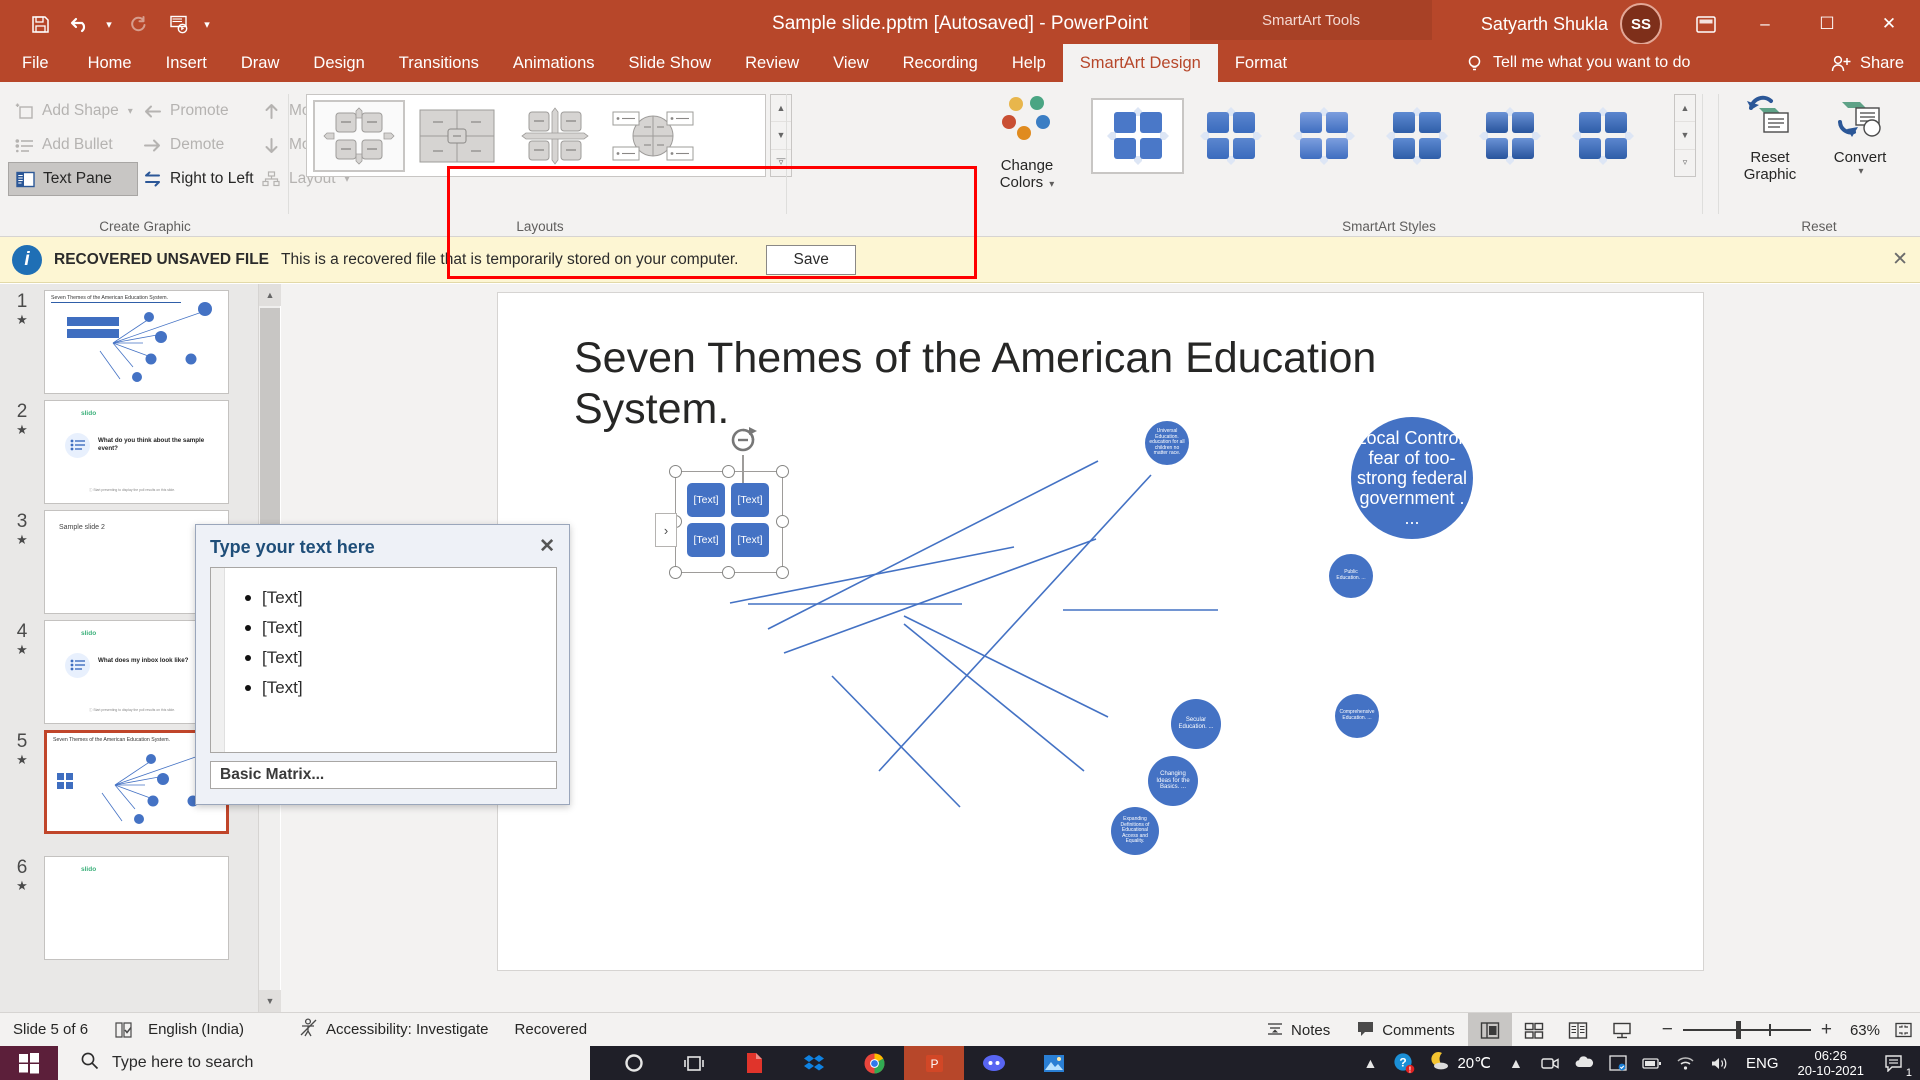 This screenshot has height=1080, width=1920. What do you see at coordinates (1706, 24) in the screenshot?
I see `ribbon-display-options-icon` at bounding box center [1706, 24].